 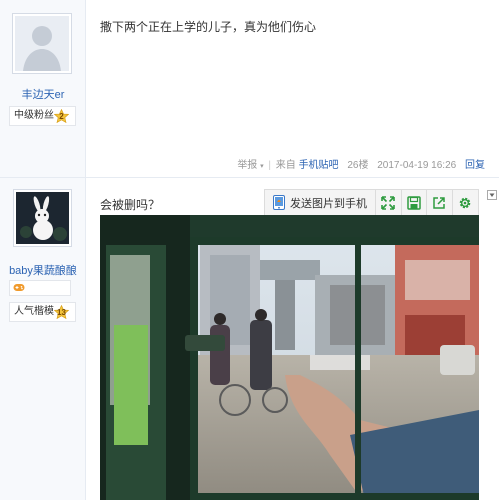 I want to click on post-time: 2017-04-19 16:26, so click(x=417, y=165).